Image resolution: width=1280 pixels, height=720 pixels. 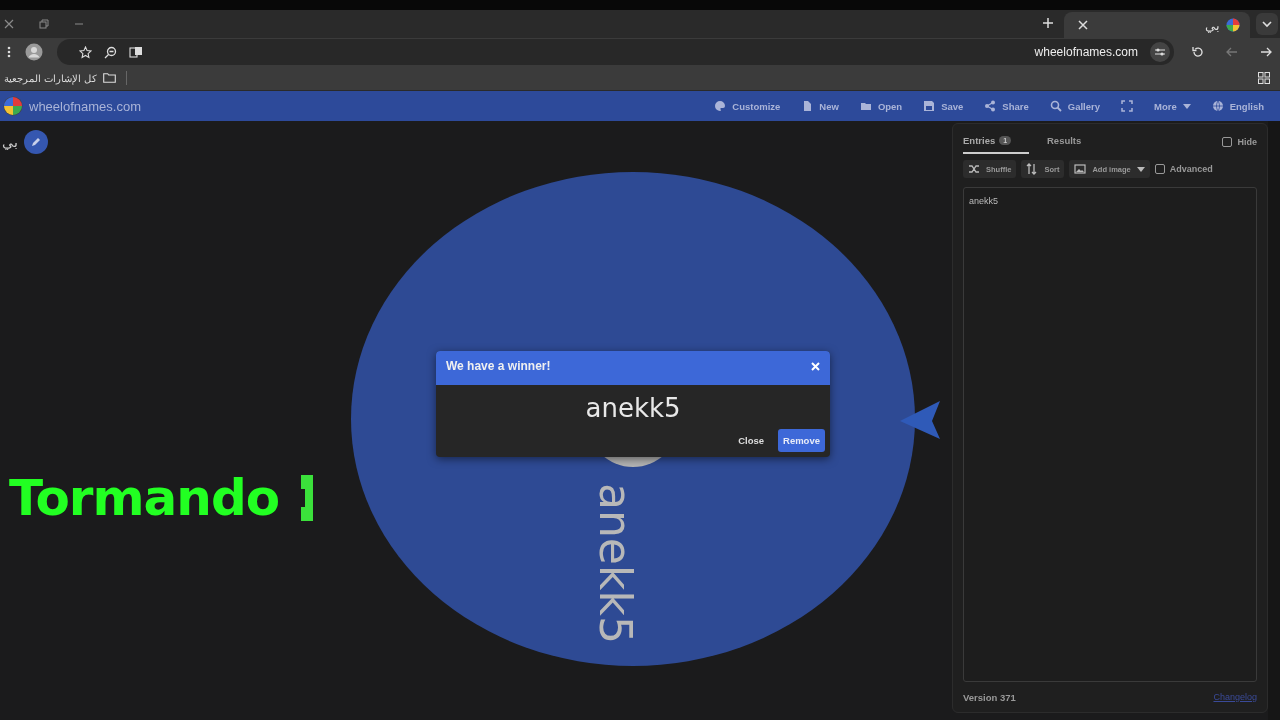 I want to click on new-tab-icon, so click(x=1048, y=23).